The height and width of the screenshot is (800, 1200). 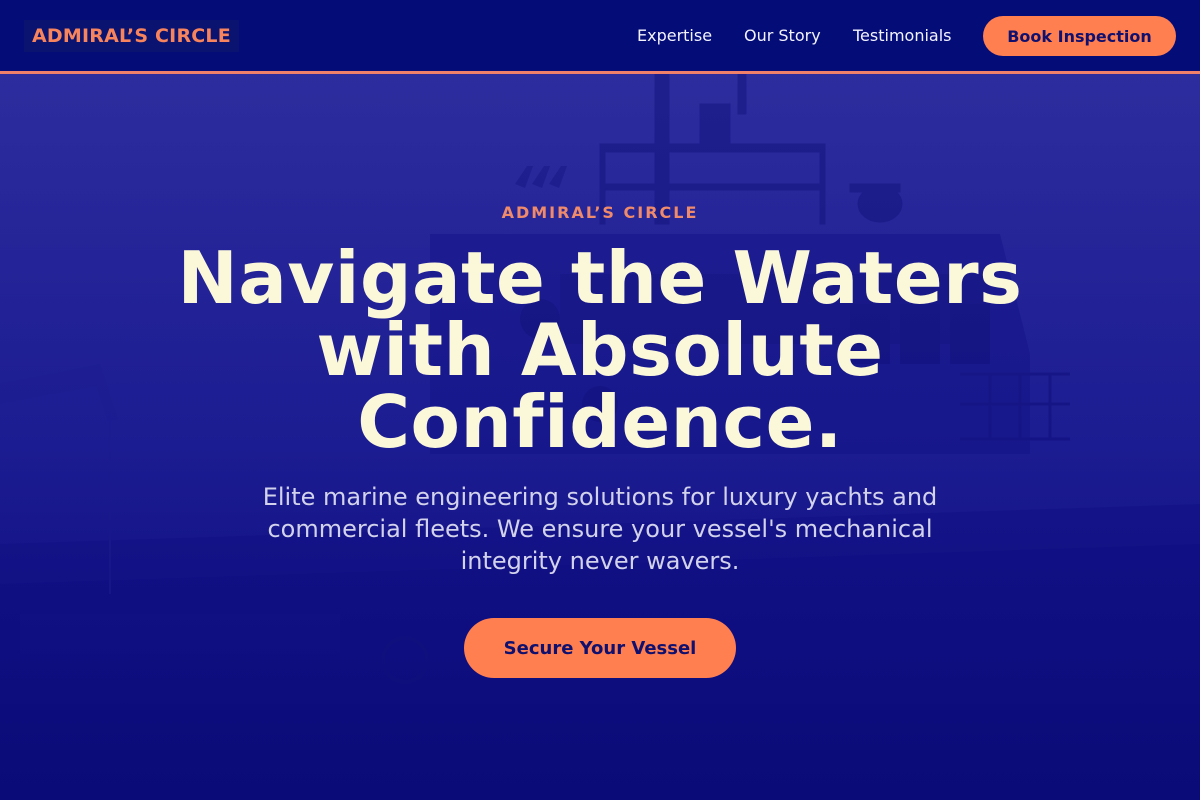 I want to click on hero-eyebrow: ADMIRAL’S CIRCLE, so click(x=600, y=212).